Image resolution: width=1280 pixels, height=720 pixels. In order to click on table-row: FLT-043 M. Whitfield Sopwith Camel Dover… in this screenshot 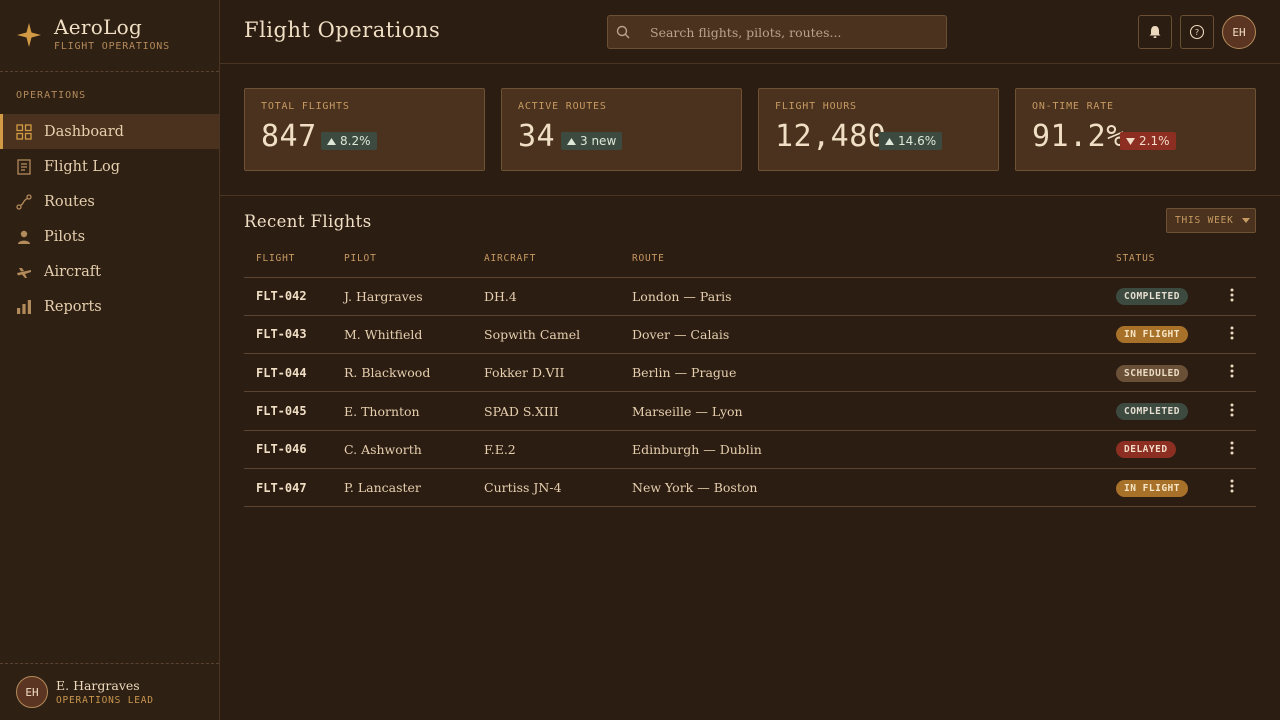, I will do `click(750, 335)`.